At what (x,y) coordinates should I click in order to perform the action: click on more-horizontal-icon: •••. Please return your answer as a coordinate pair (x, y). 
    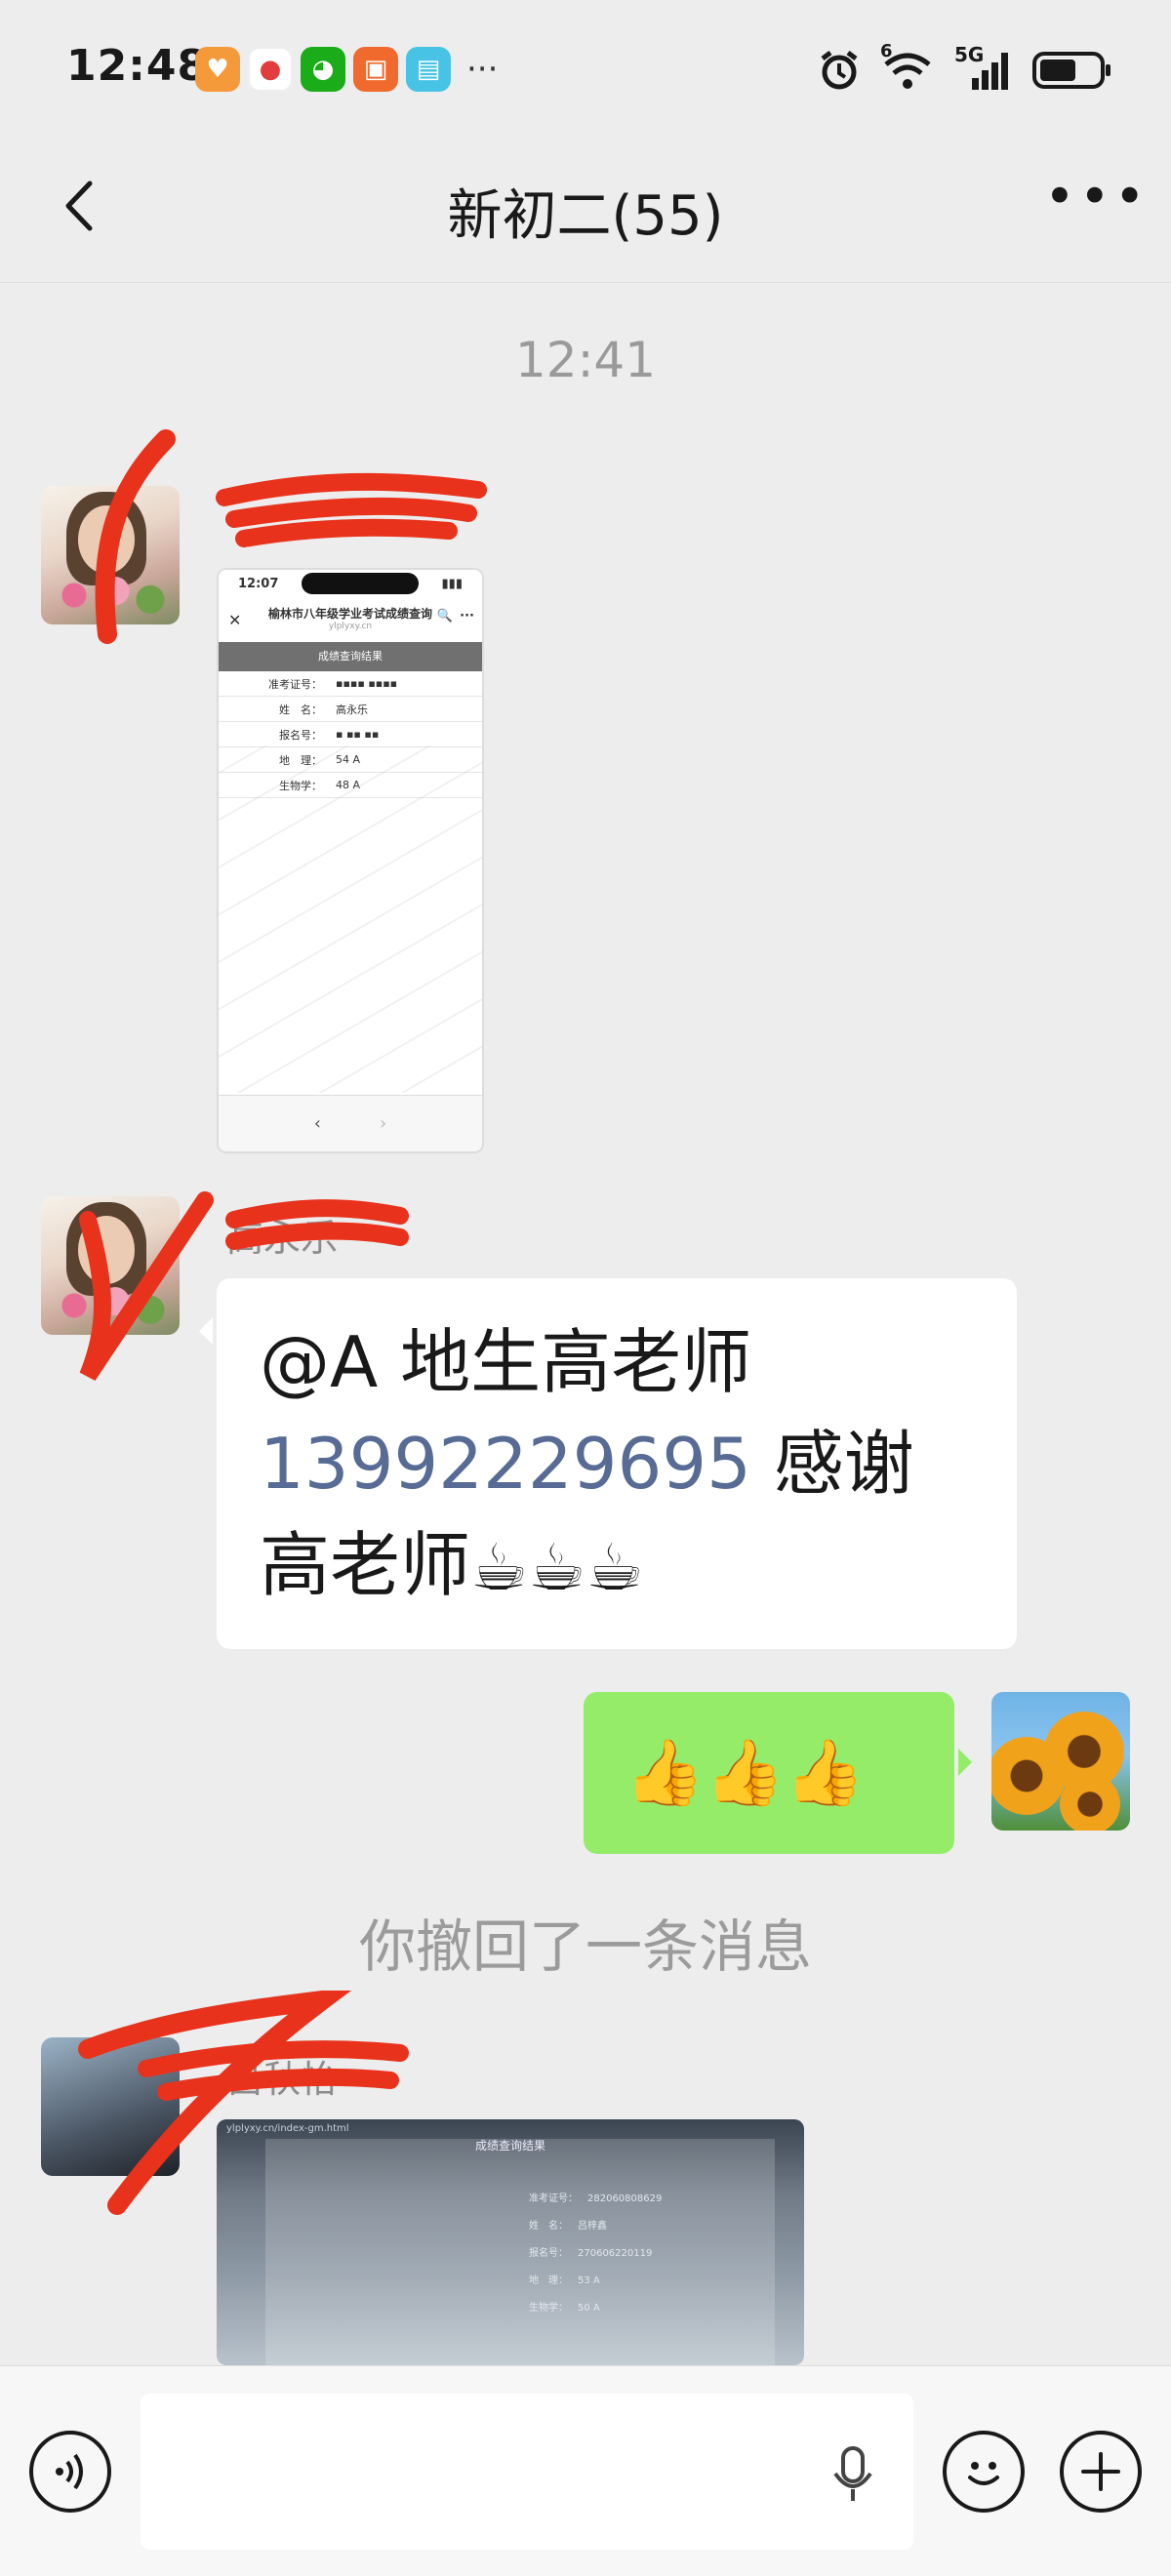
    Looking at the image, I should click on (1097, 196).